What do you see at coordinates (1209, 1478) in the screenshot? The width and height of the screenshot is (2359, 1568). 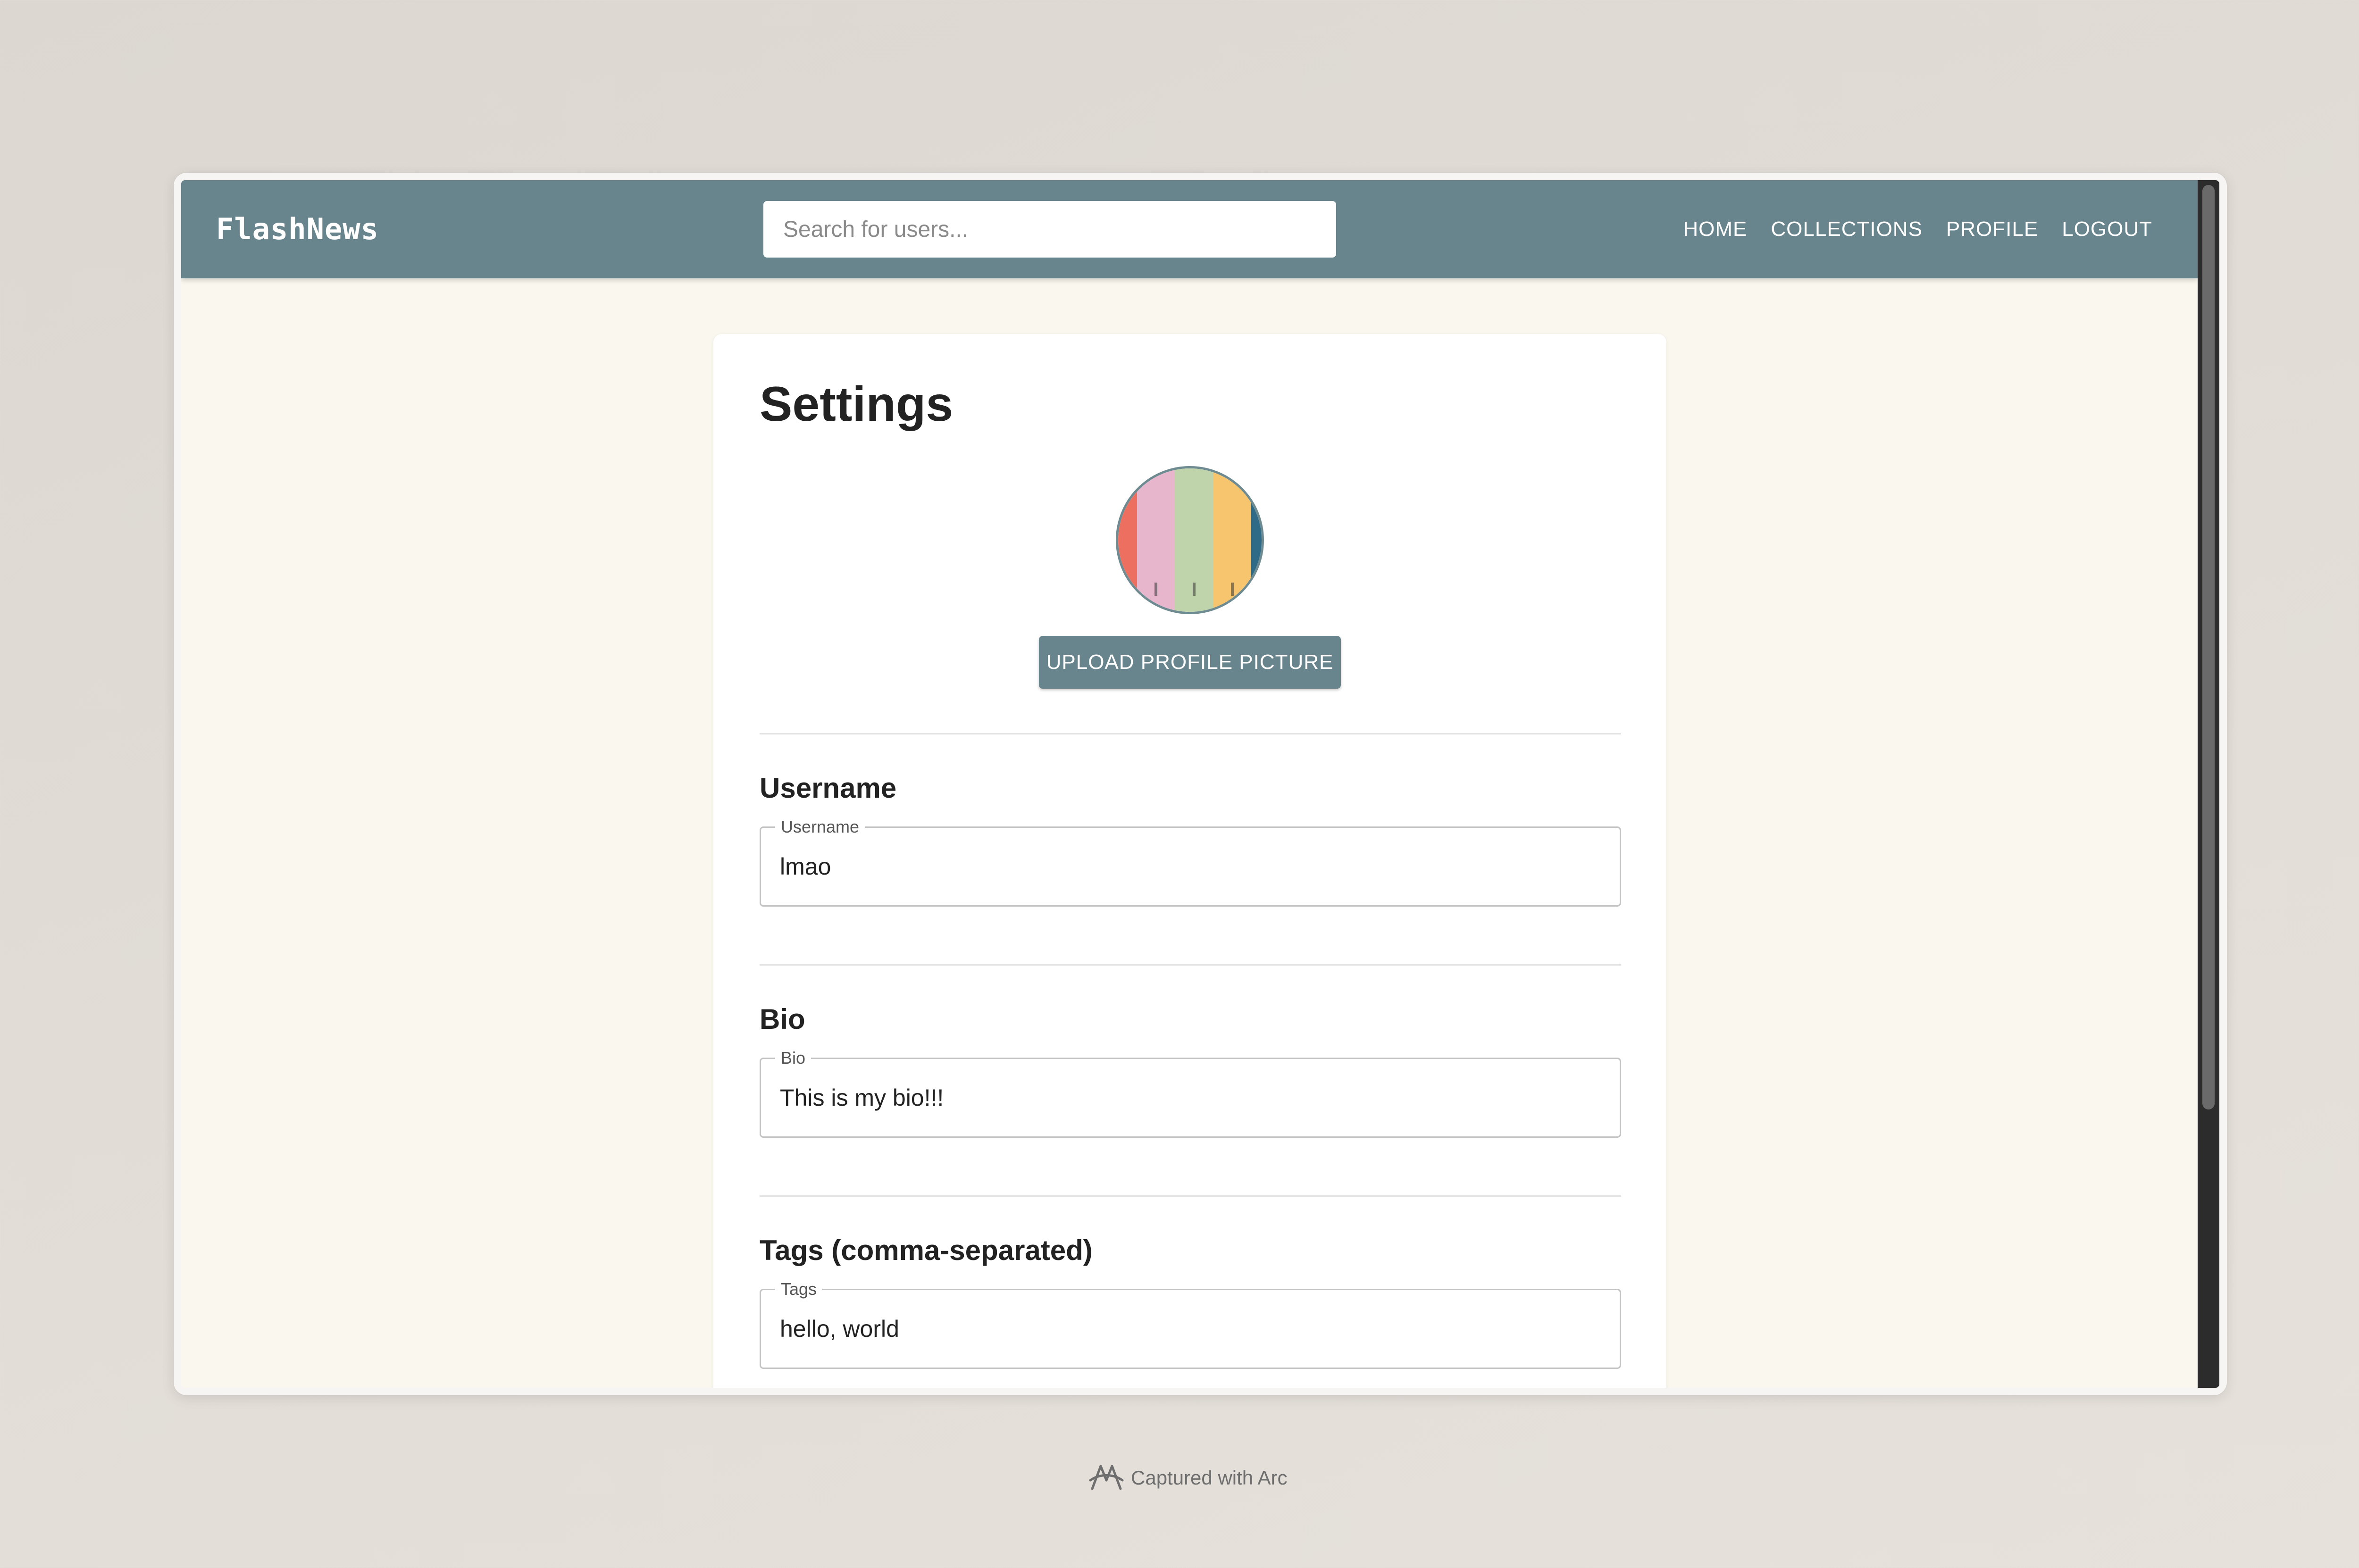 I see `capture-caption-text: Captured with Arc` at bounding box center [1209, 1478].